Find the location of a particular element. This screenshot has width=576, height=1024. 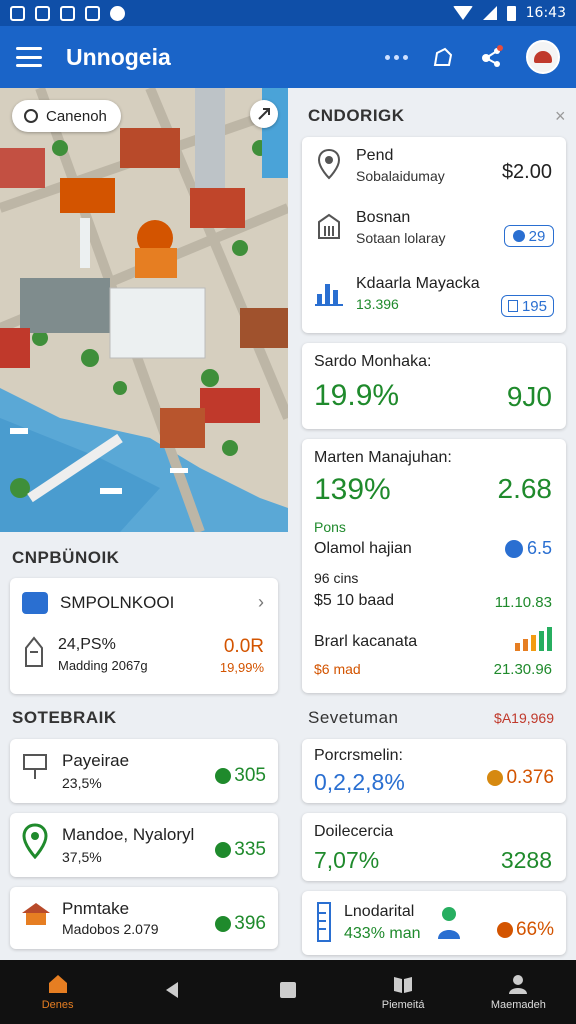

sign-icon is located at coordinates (35, 766).